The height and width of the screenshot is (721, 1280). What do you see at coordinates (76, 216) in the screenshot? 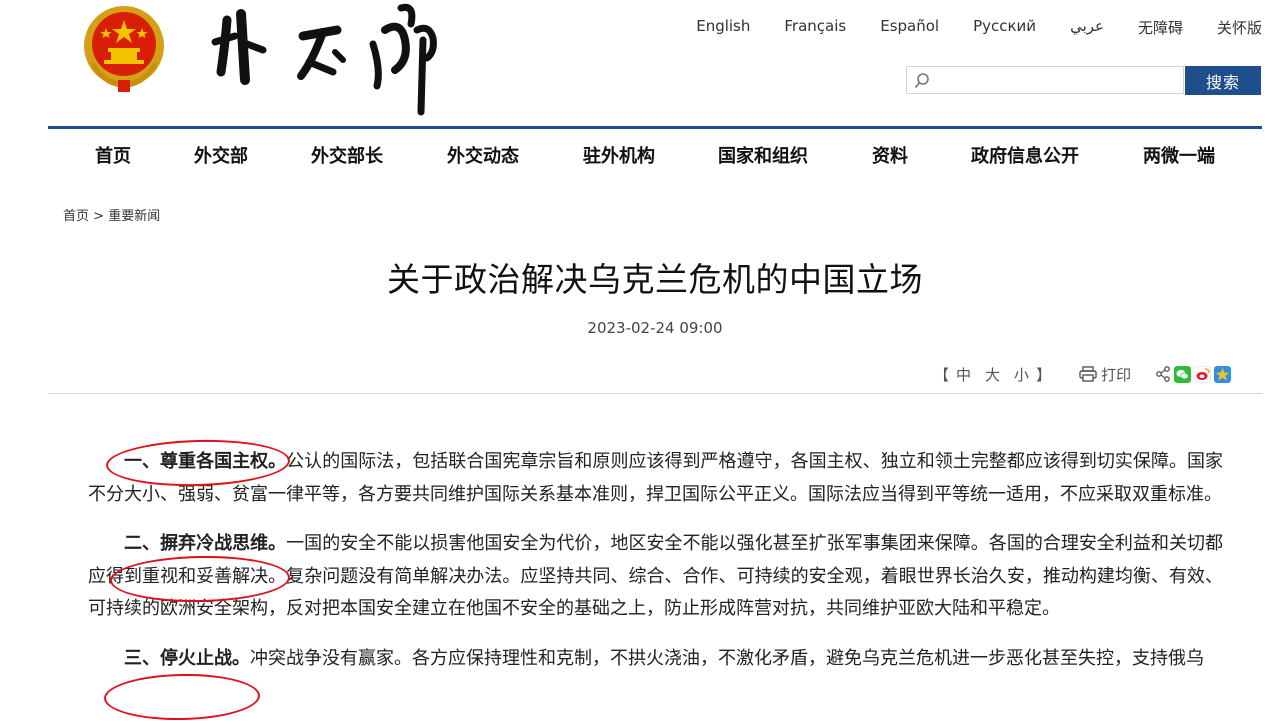
I see `breadcrumb-home: 首页` at bounding box center [76, 216].